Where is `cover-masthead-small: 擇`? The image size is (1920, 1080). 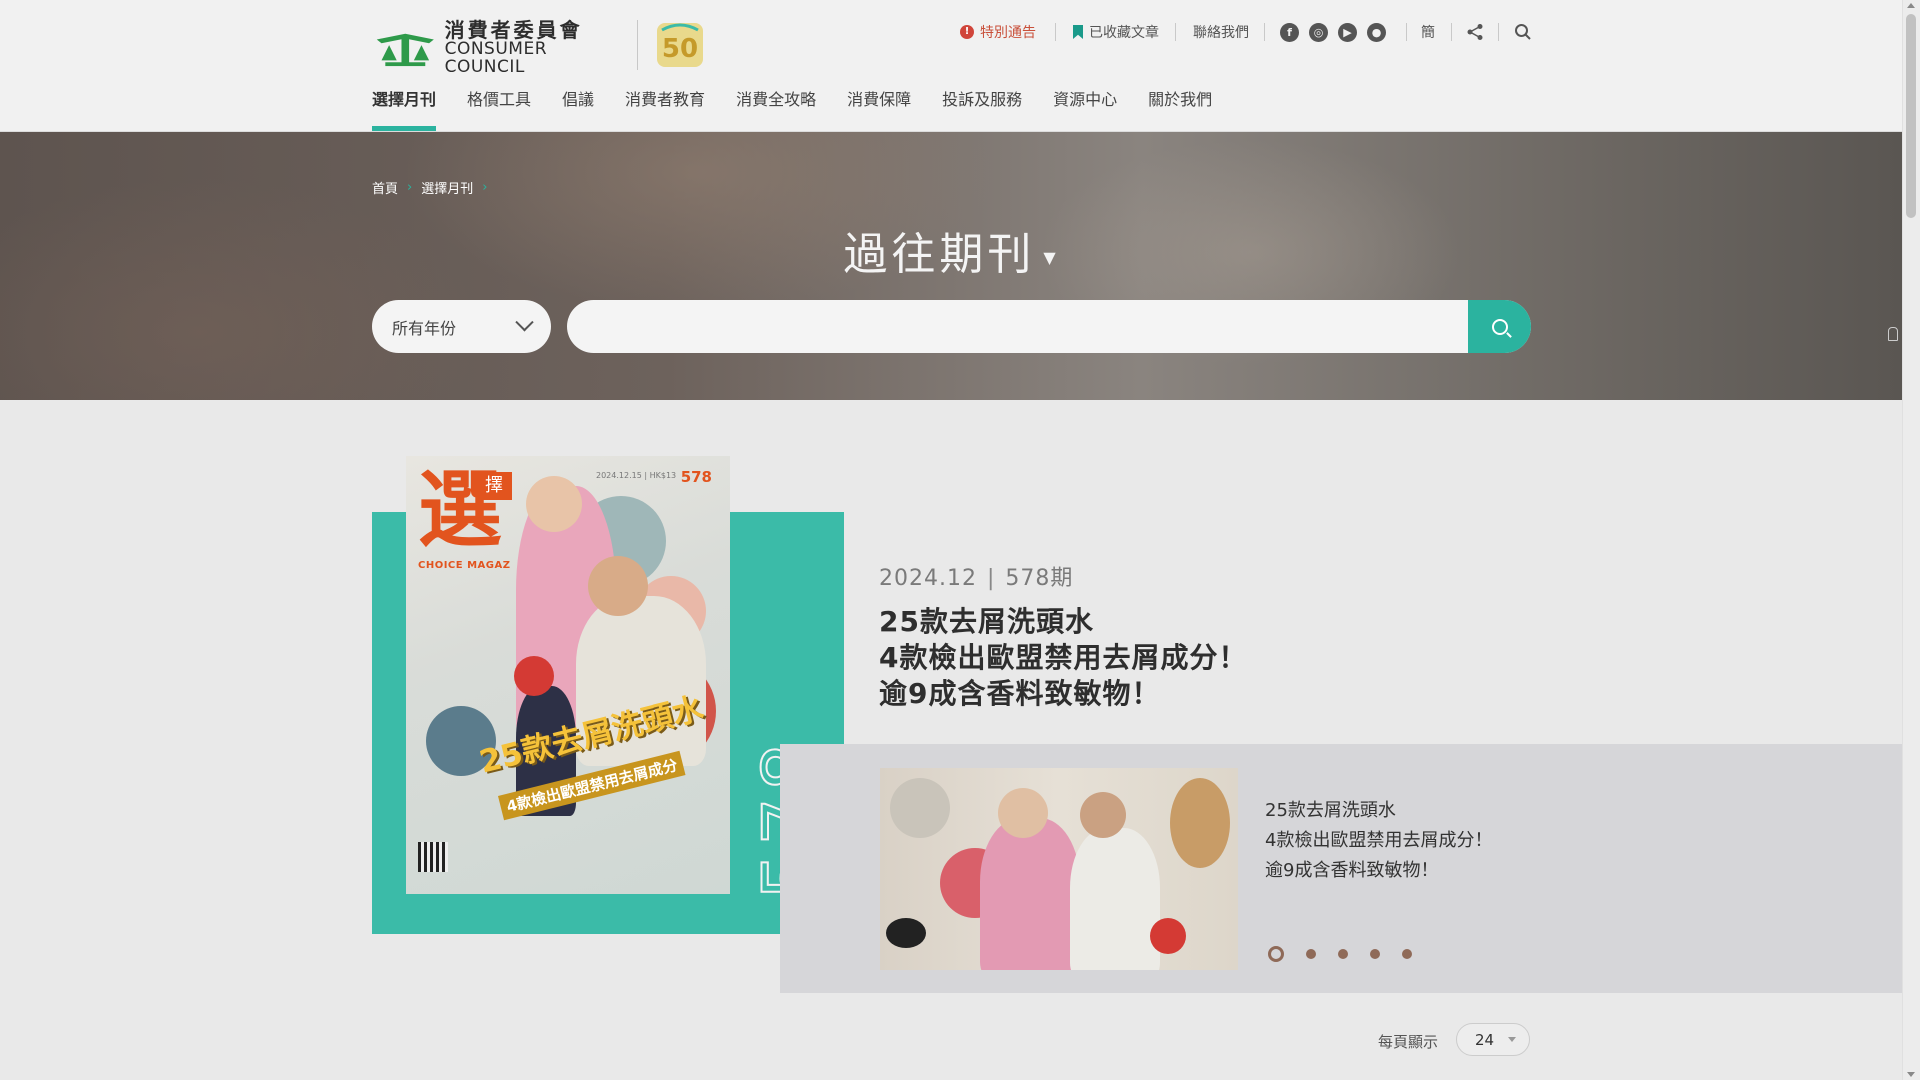
cover-masthead-small: 擇 is located at coordinates (494, 486).